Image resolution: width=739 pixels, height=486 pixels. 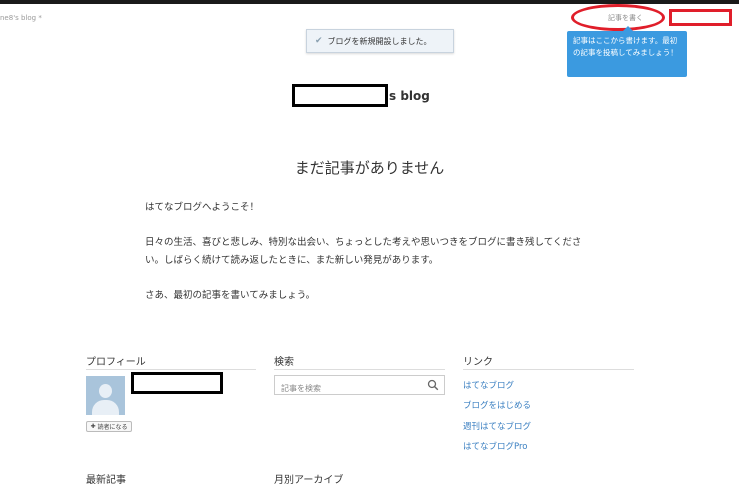 What do you see at coordinates (177, 383) in the screenshot?
I see `redacted-user-name` at bounding box center [177, 383].